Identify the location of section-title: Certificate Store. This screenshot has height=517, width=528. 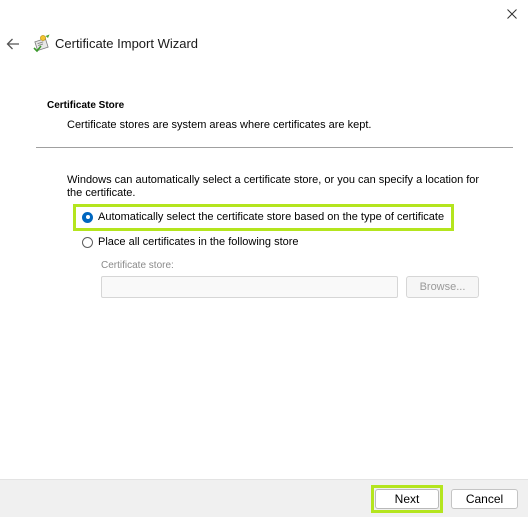
(86, 105).